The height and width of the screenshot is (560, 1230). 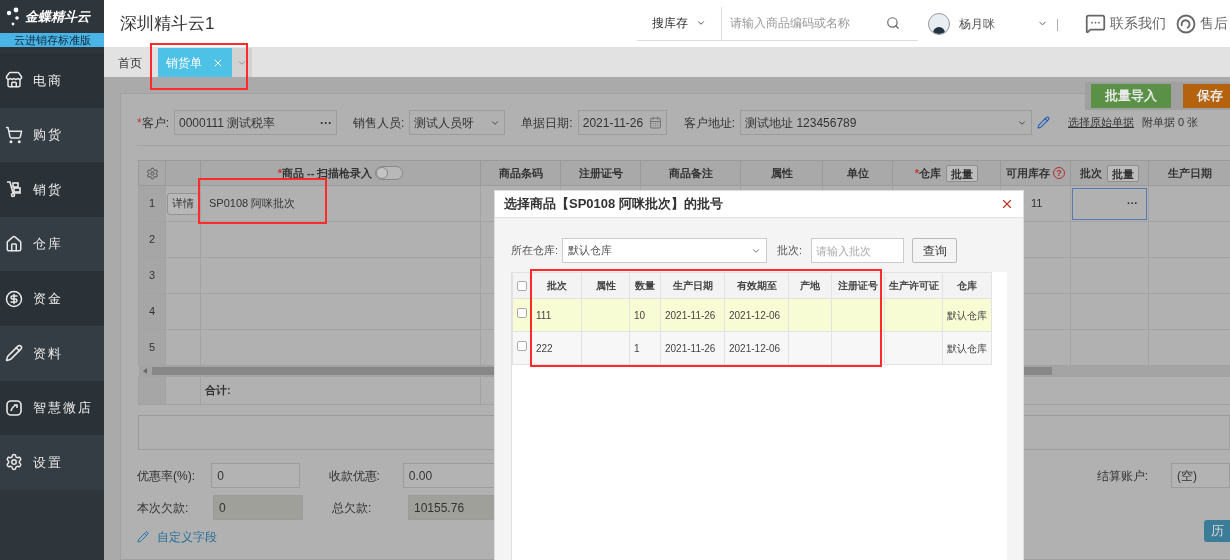 I want to click on column-header: 可用库存, so click(x=1028, y=173).